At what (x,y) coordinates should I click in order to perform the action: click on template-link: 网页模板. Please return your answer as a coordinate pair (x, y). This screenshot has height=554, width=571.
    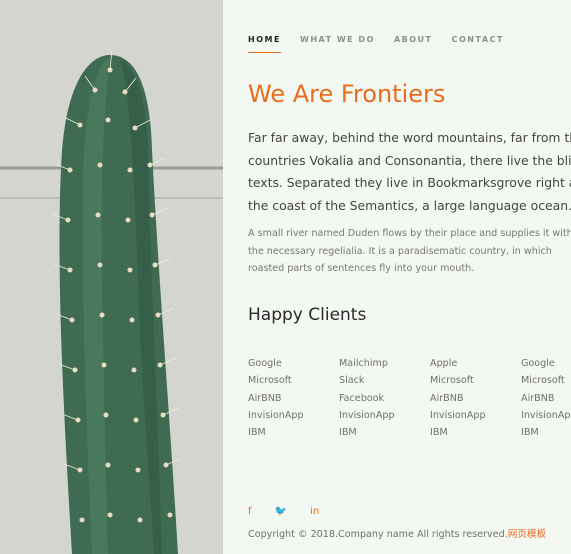
    Looking at the image, I should click on (527, 534).